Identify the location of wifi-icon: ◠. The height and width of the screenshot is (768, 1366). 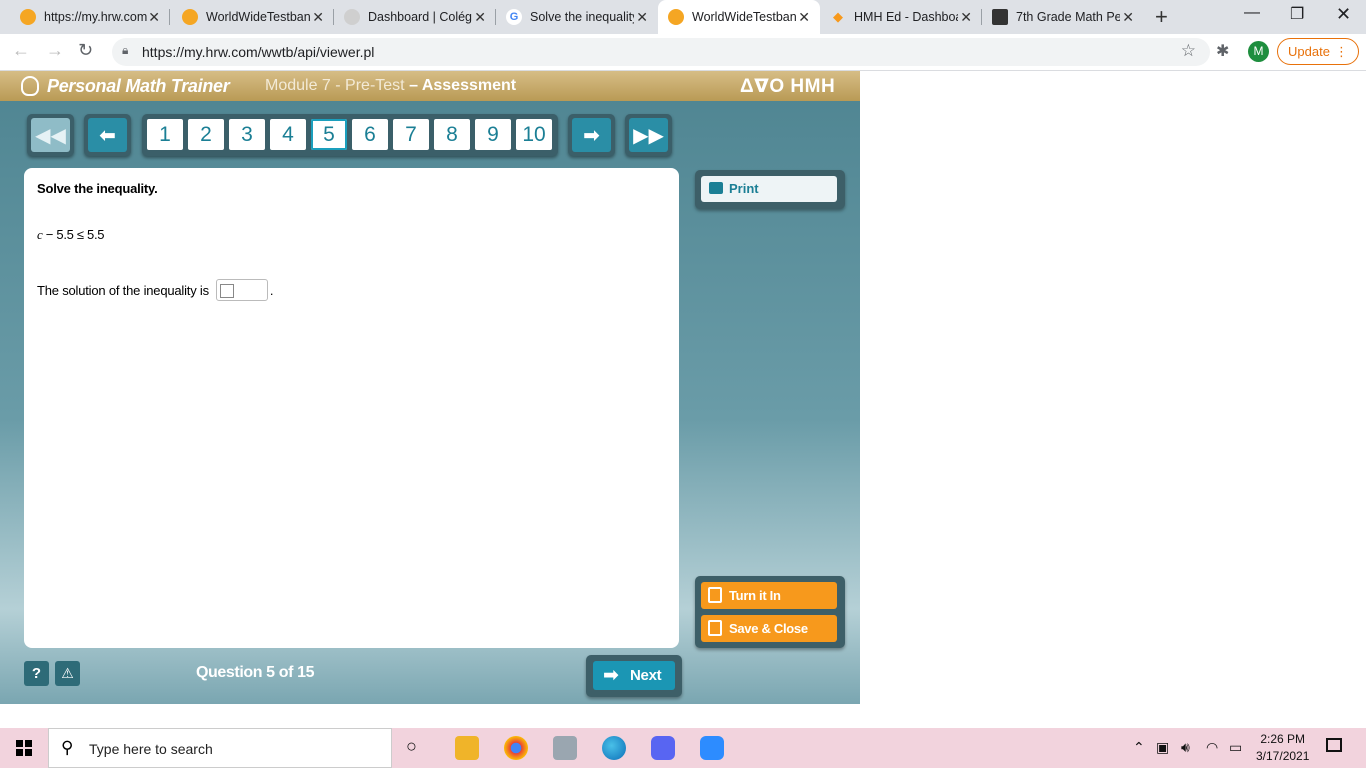
(1212, 747).